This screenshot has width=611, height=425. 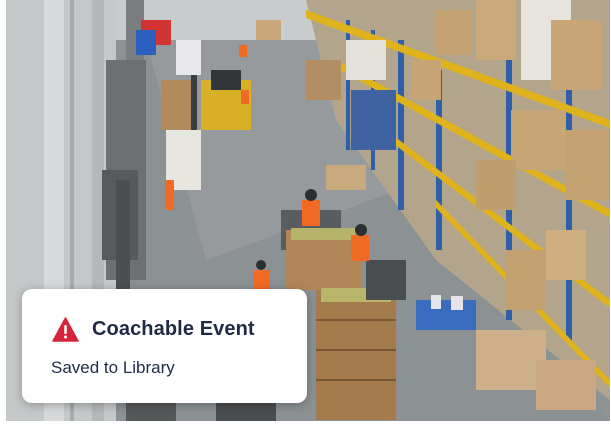 I want to click on toast-header: Coachable Event, so click(x=153, y=329).